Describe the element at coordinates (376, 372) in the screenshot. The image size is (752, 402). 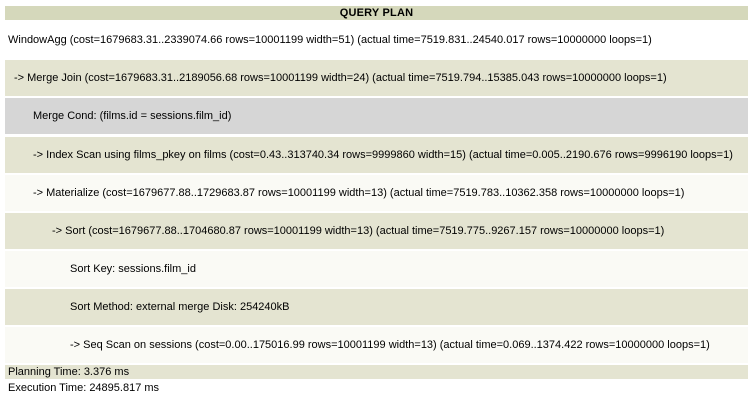
I see `planning-time-row: Planning Time: 3.376 ms` at that location.